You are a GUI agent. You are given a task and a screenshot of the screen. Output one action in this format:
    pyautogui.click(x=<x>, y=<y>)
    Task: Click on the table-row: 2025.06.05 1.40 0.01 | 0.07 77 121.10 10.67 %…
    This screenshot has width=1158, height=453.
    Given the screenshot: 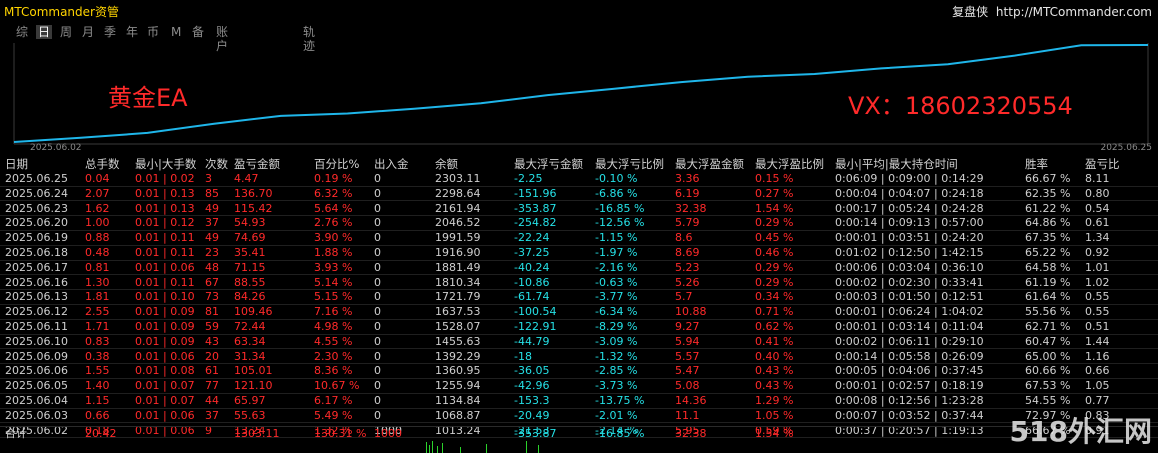 What is the action you would take?
    pyautogui.click(x=579, y=385)
    